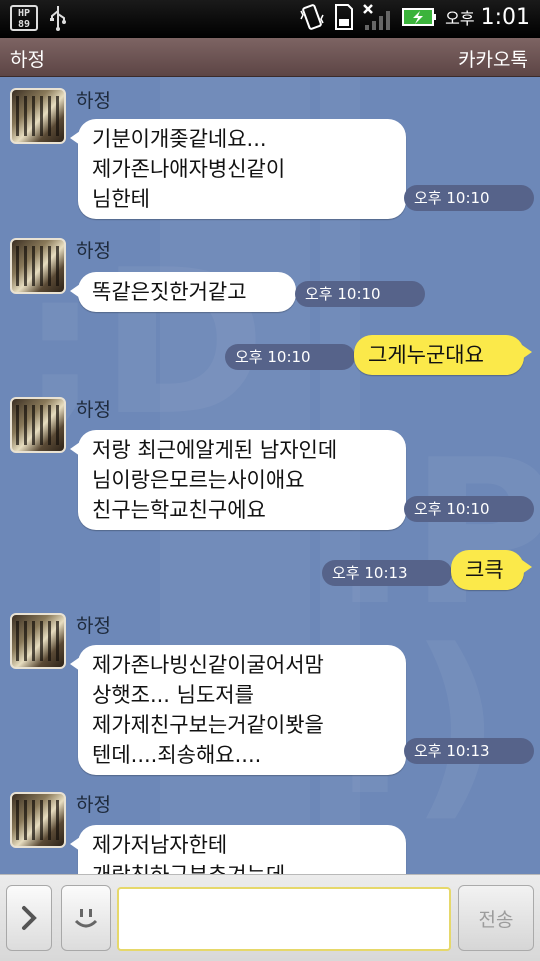  I want to click on message-bubble: 저랑 최근에알게된 남자인데 님이랑은모르는사이애요 친구는학교친구에요, so click(238, 480).